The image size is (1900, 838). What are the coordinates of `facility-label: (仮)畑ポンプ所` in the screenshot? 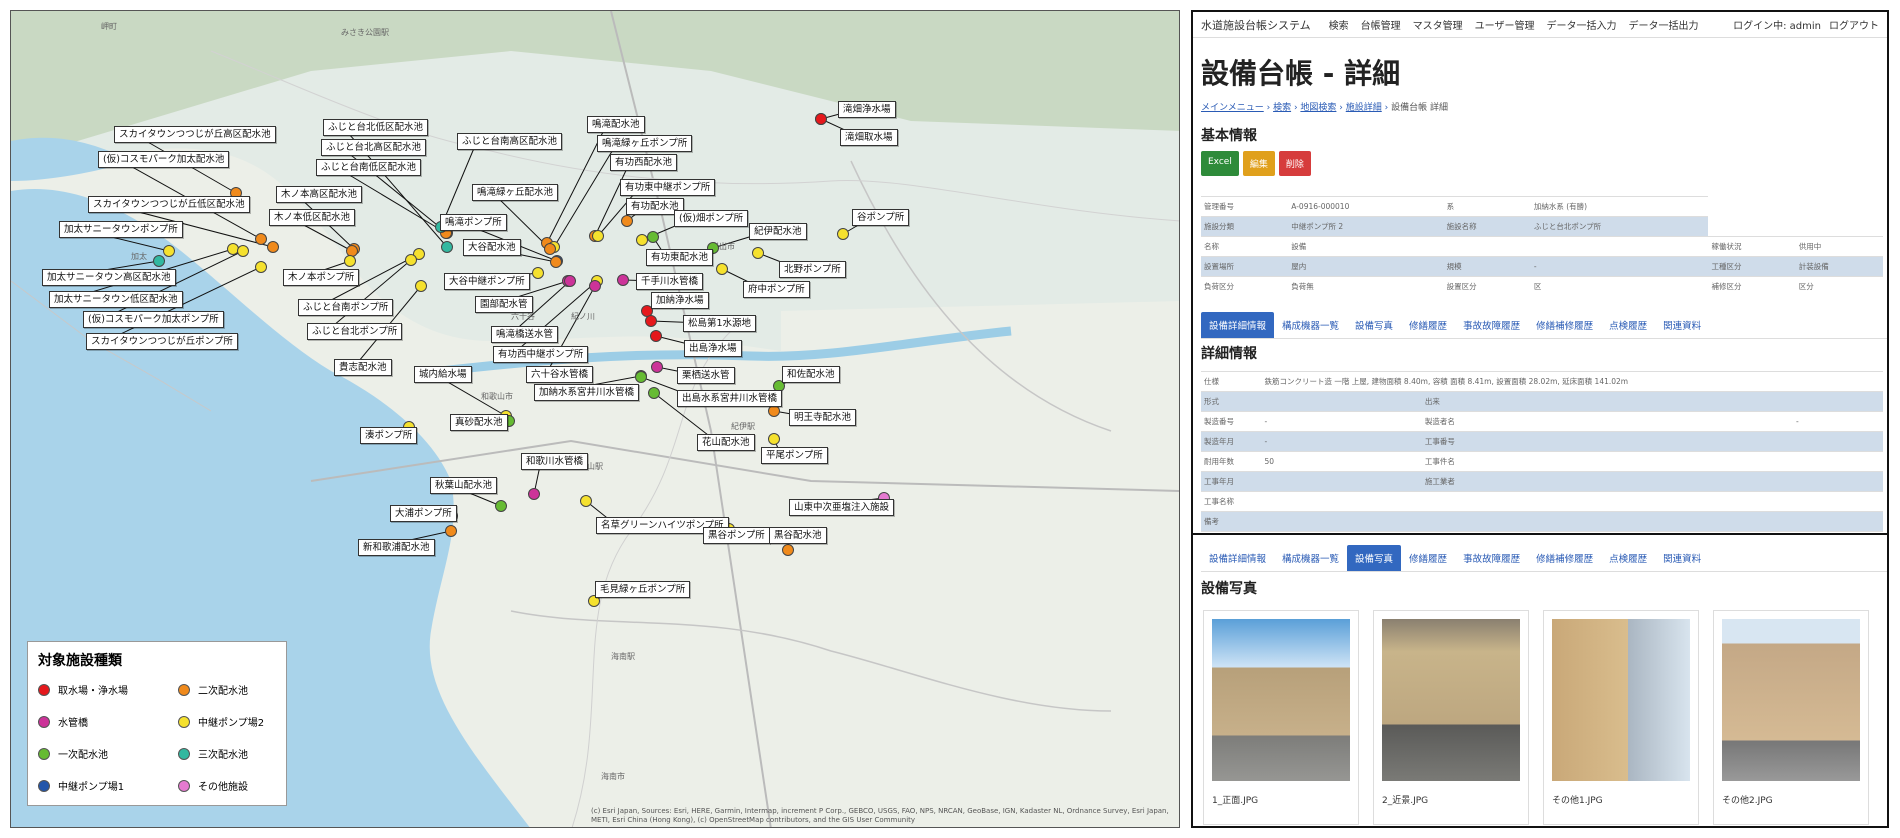 It's located at (711, 218).